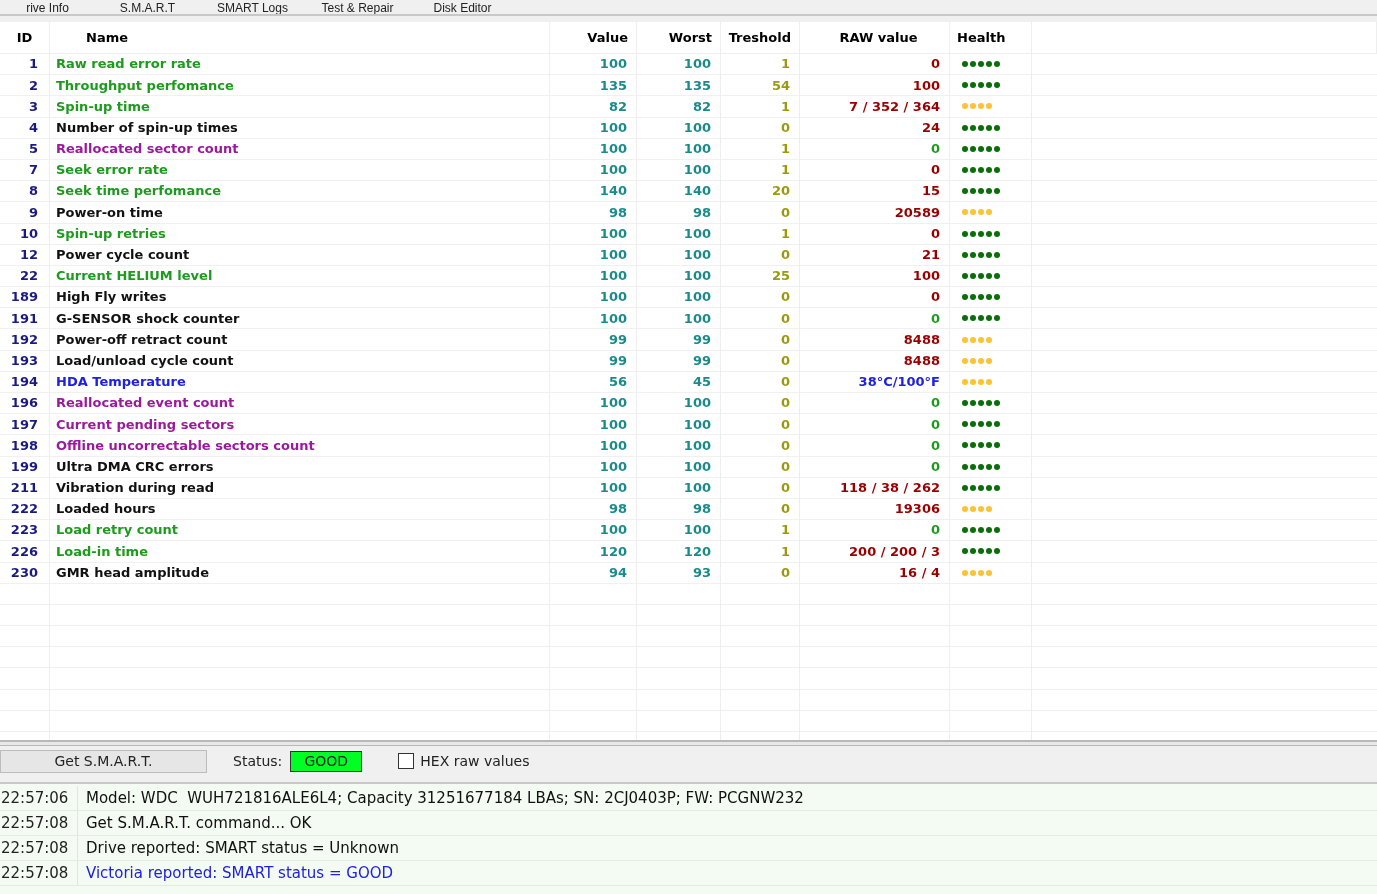  I want to click on attribute-id: 193, so click(24, 360).